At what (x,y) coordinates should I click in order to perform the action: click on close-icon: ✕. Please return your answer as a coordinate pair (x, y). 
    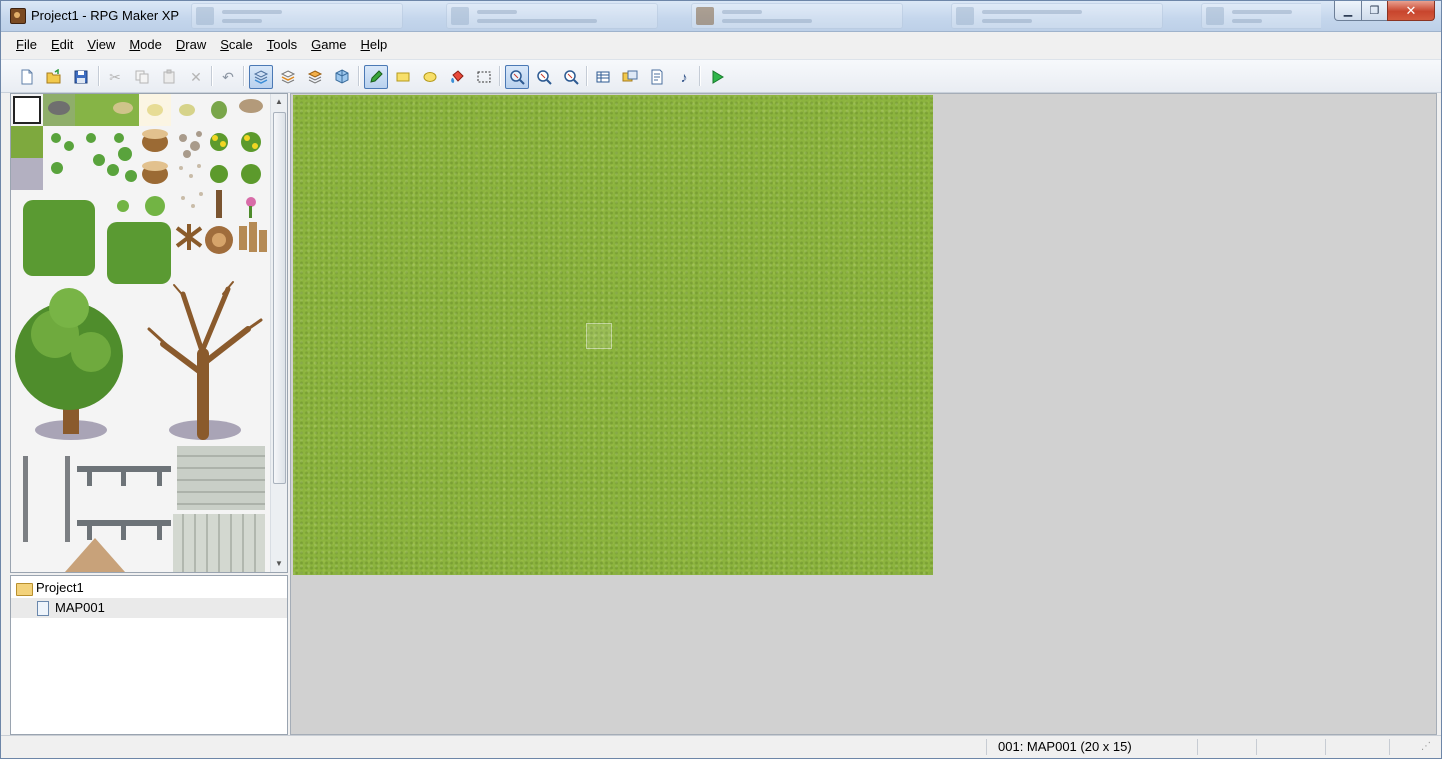
    Looking at the image, I should click on (1411, 10).